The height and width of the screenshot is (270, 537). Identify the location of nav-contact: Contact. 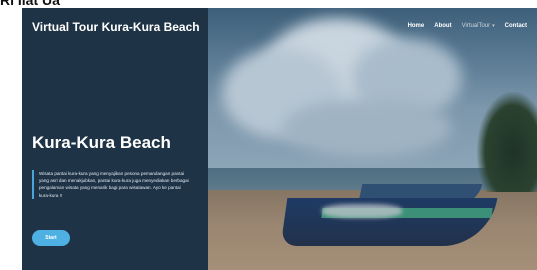
(516, 26).